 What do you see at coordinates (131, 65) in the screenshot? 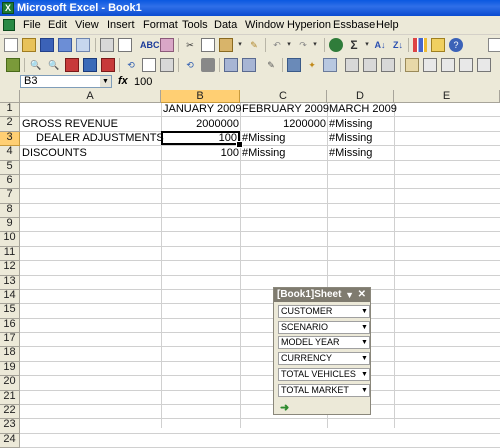
I see `retrieve-icon: ⟲` at bounding box center [131, 65].